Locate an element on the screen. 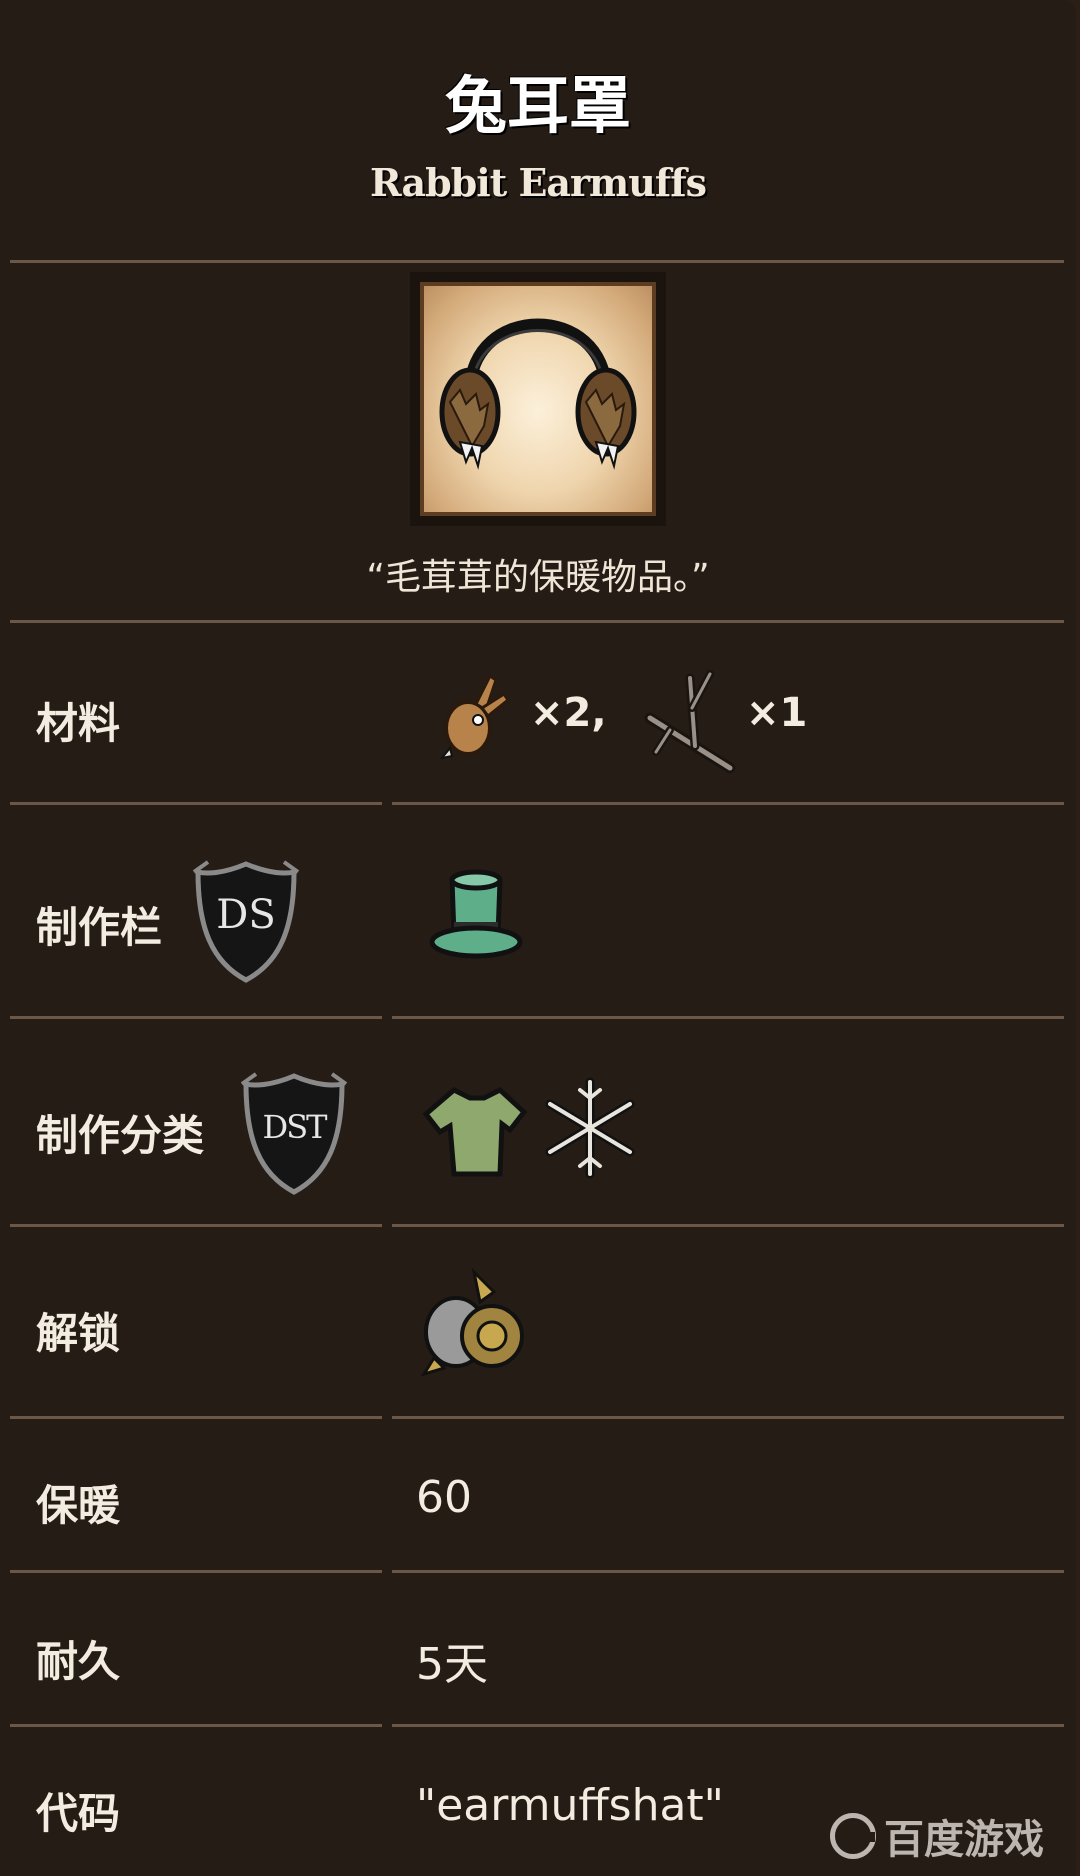 The image size is (1080, 1876). insulation-label: 保暖 is located at coordinates (78, 1505).